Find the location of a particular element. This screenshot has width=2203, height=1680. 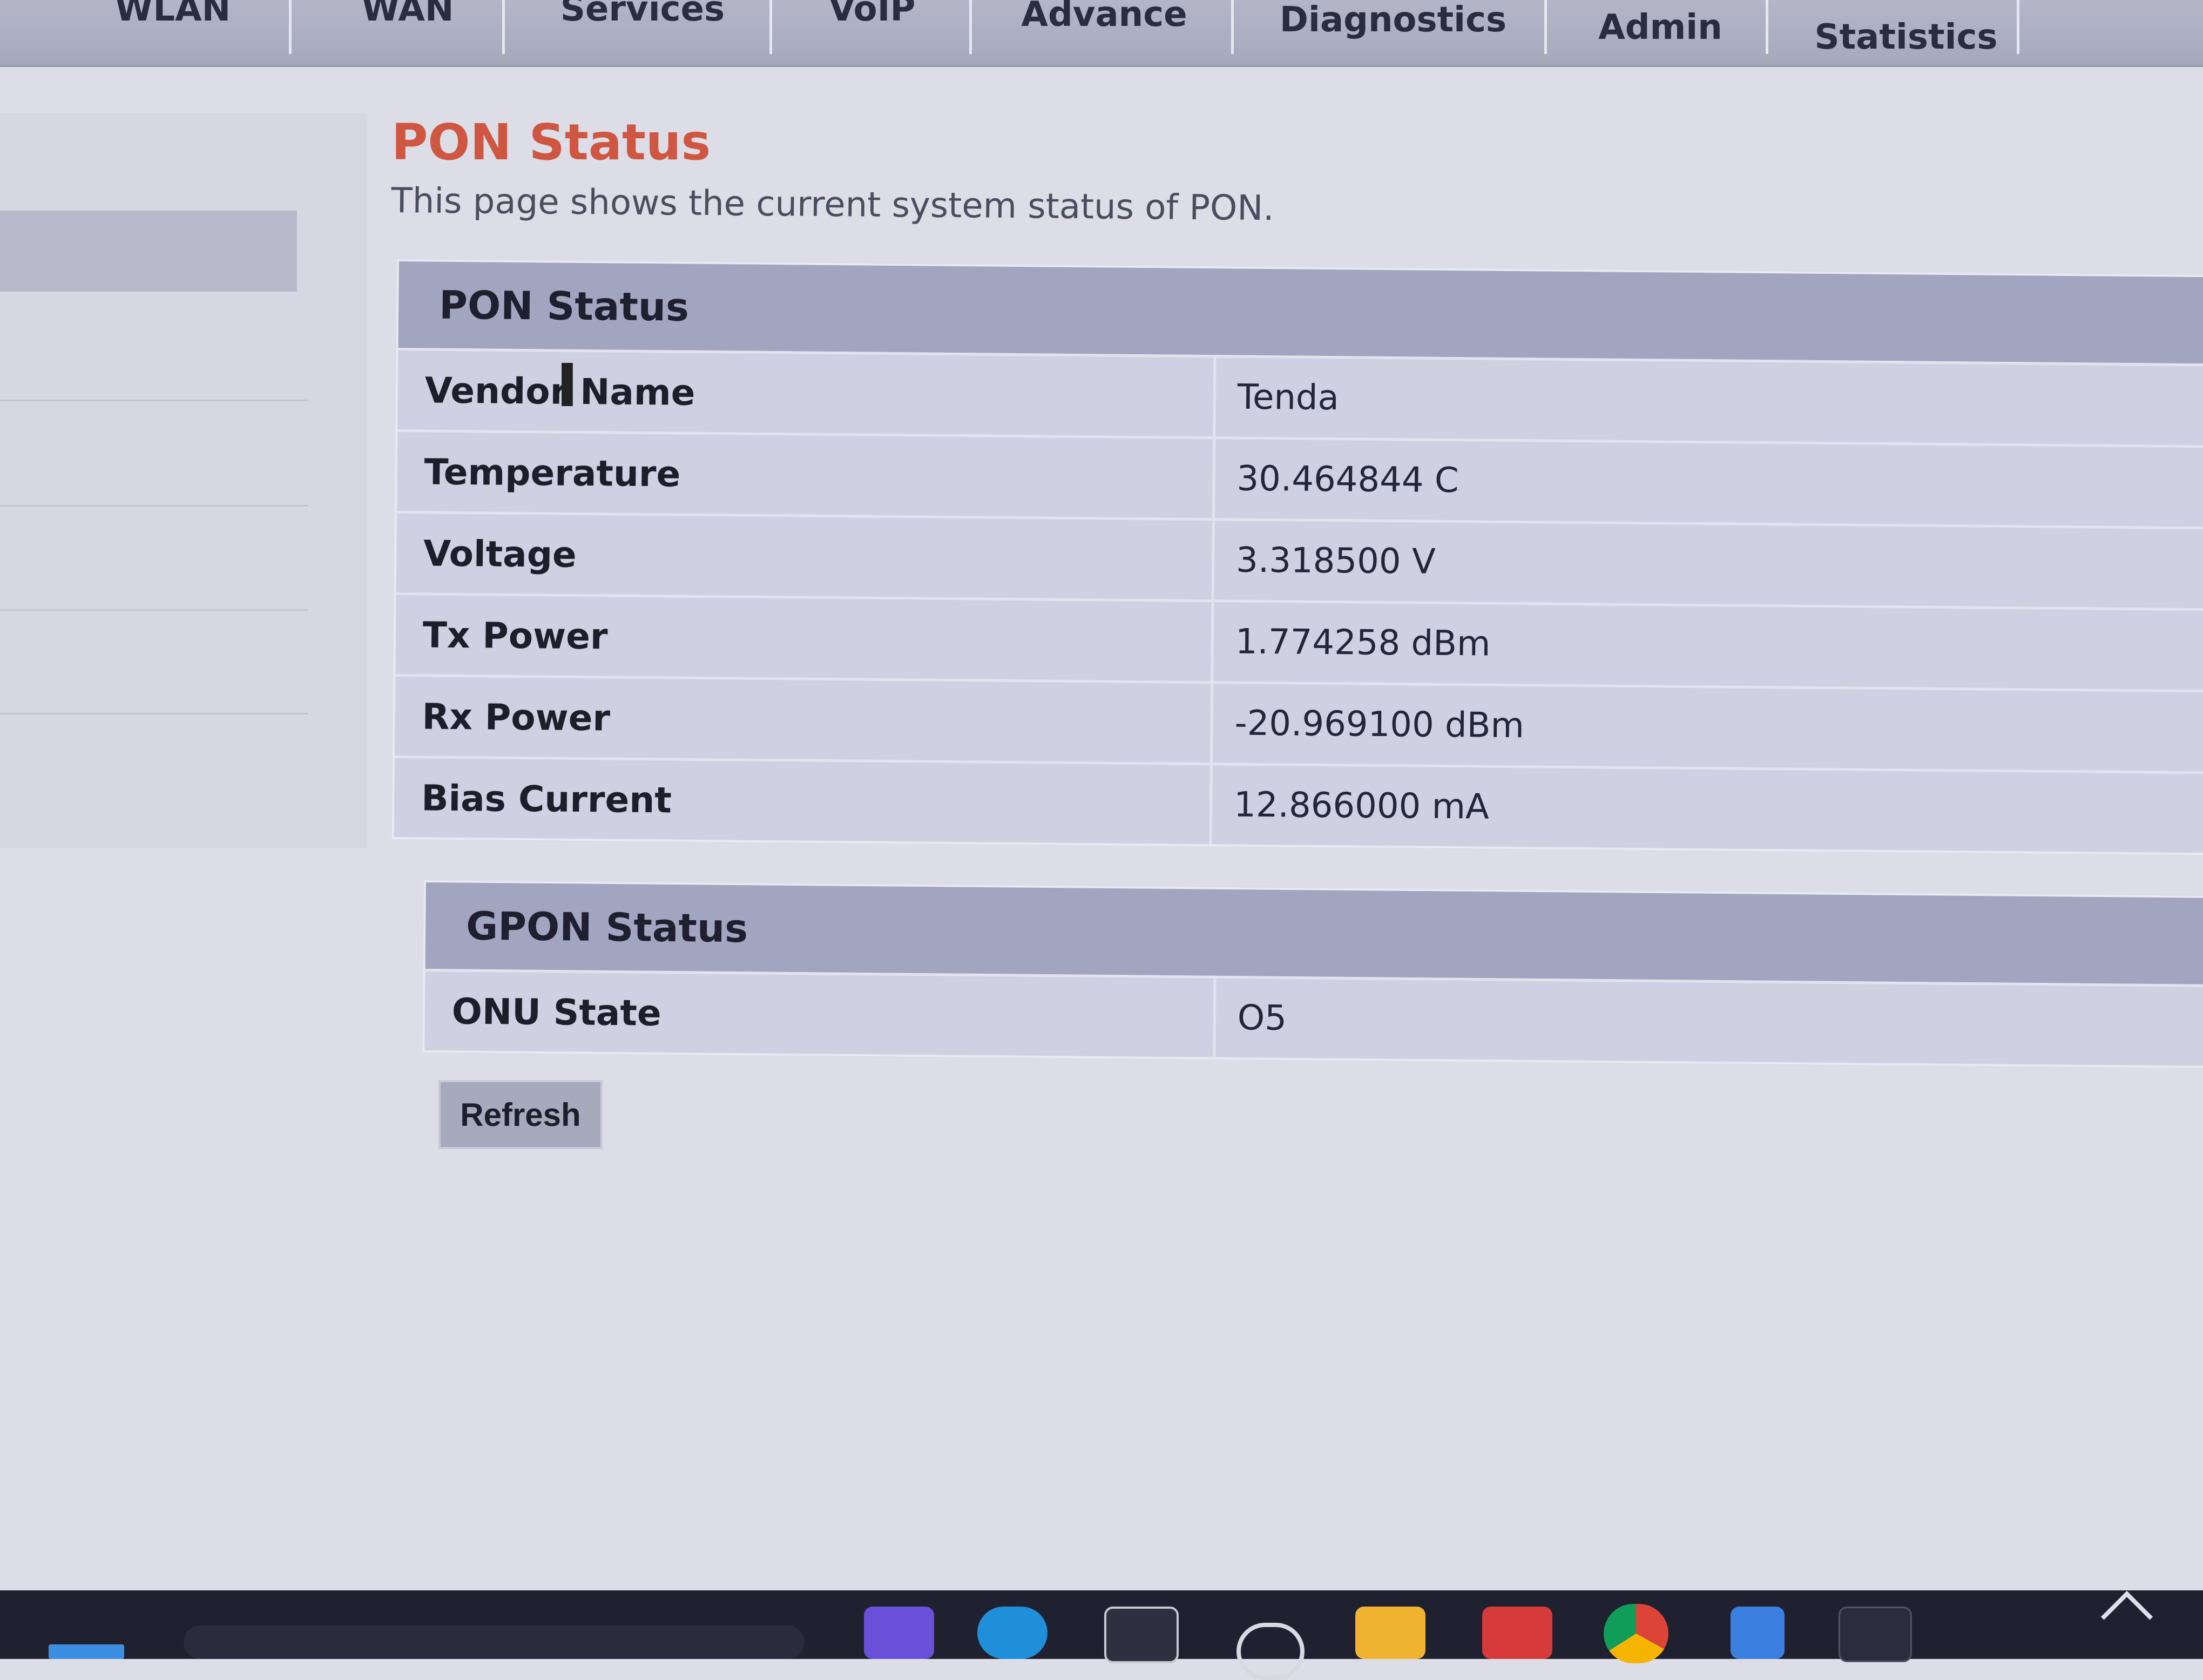

refresh-button: Refresh is located at coordinates (520, 1114).